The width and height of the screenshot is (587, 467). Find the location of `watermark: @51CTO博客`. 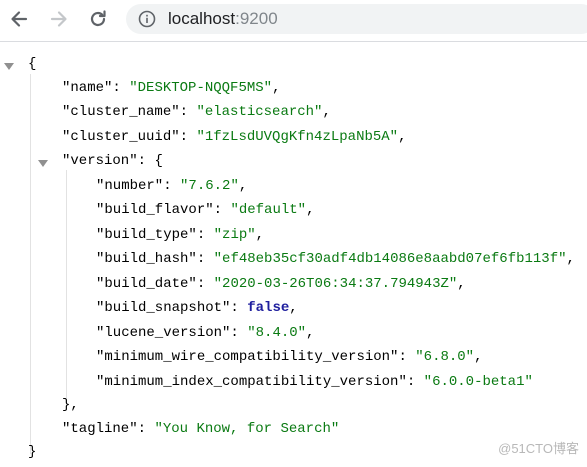

watermark: @51CTO博客 is located at coordinates (538, 448).